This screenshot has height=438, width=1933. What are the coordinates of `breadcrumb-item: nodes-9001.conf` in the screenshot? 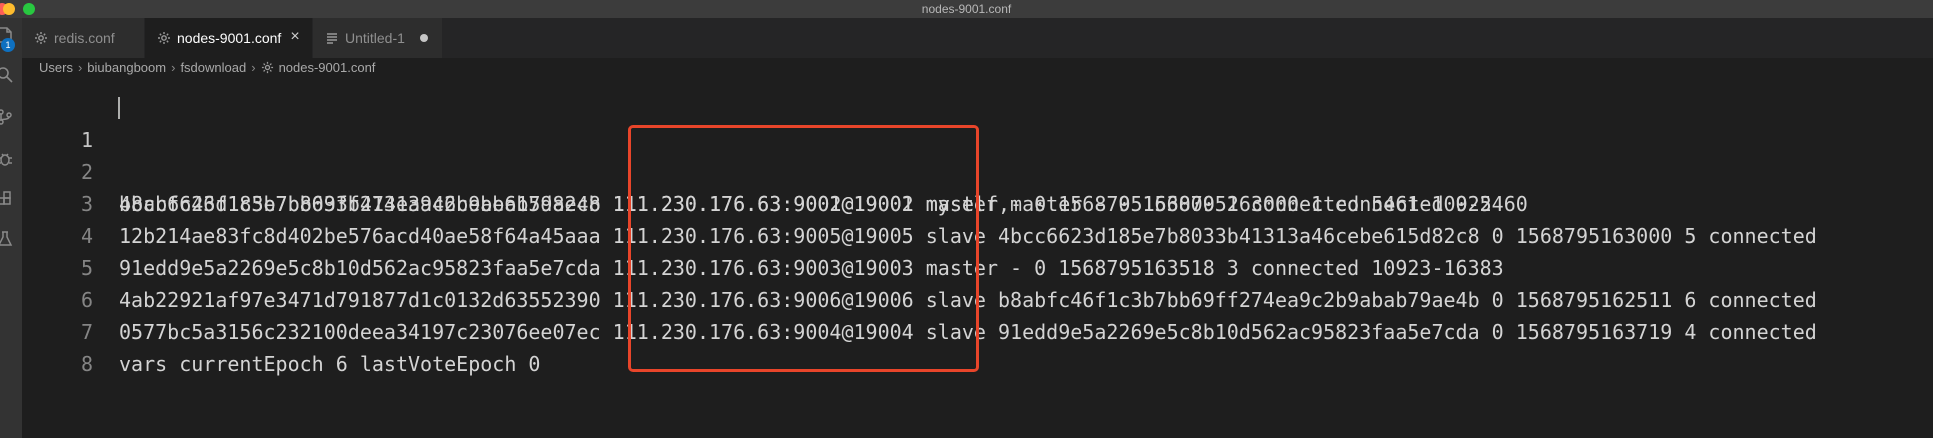 It's located at (327, 67).